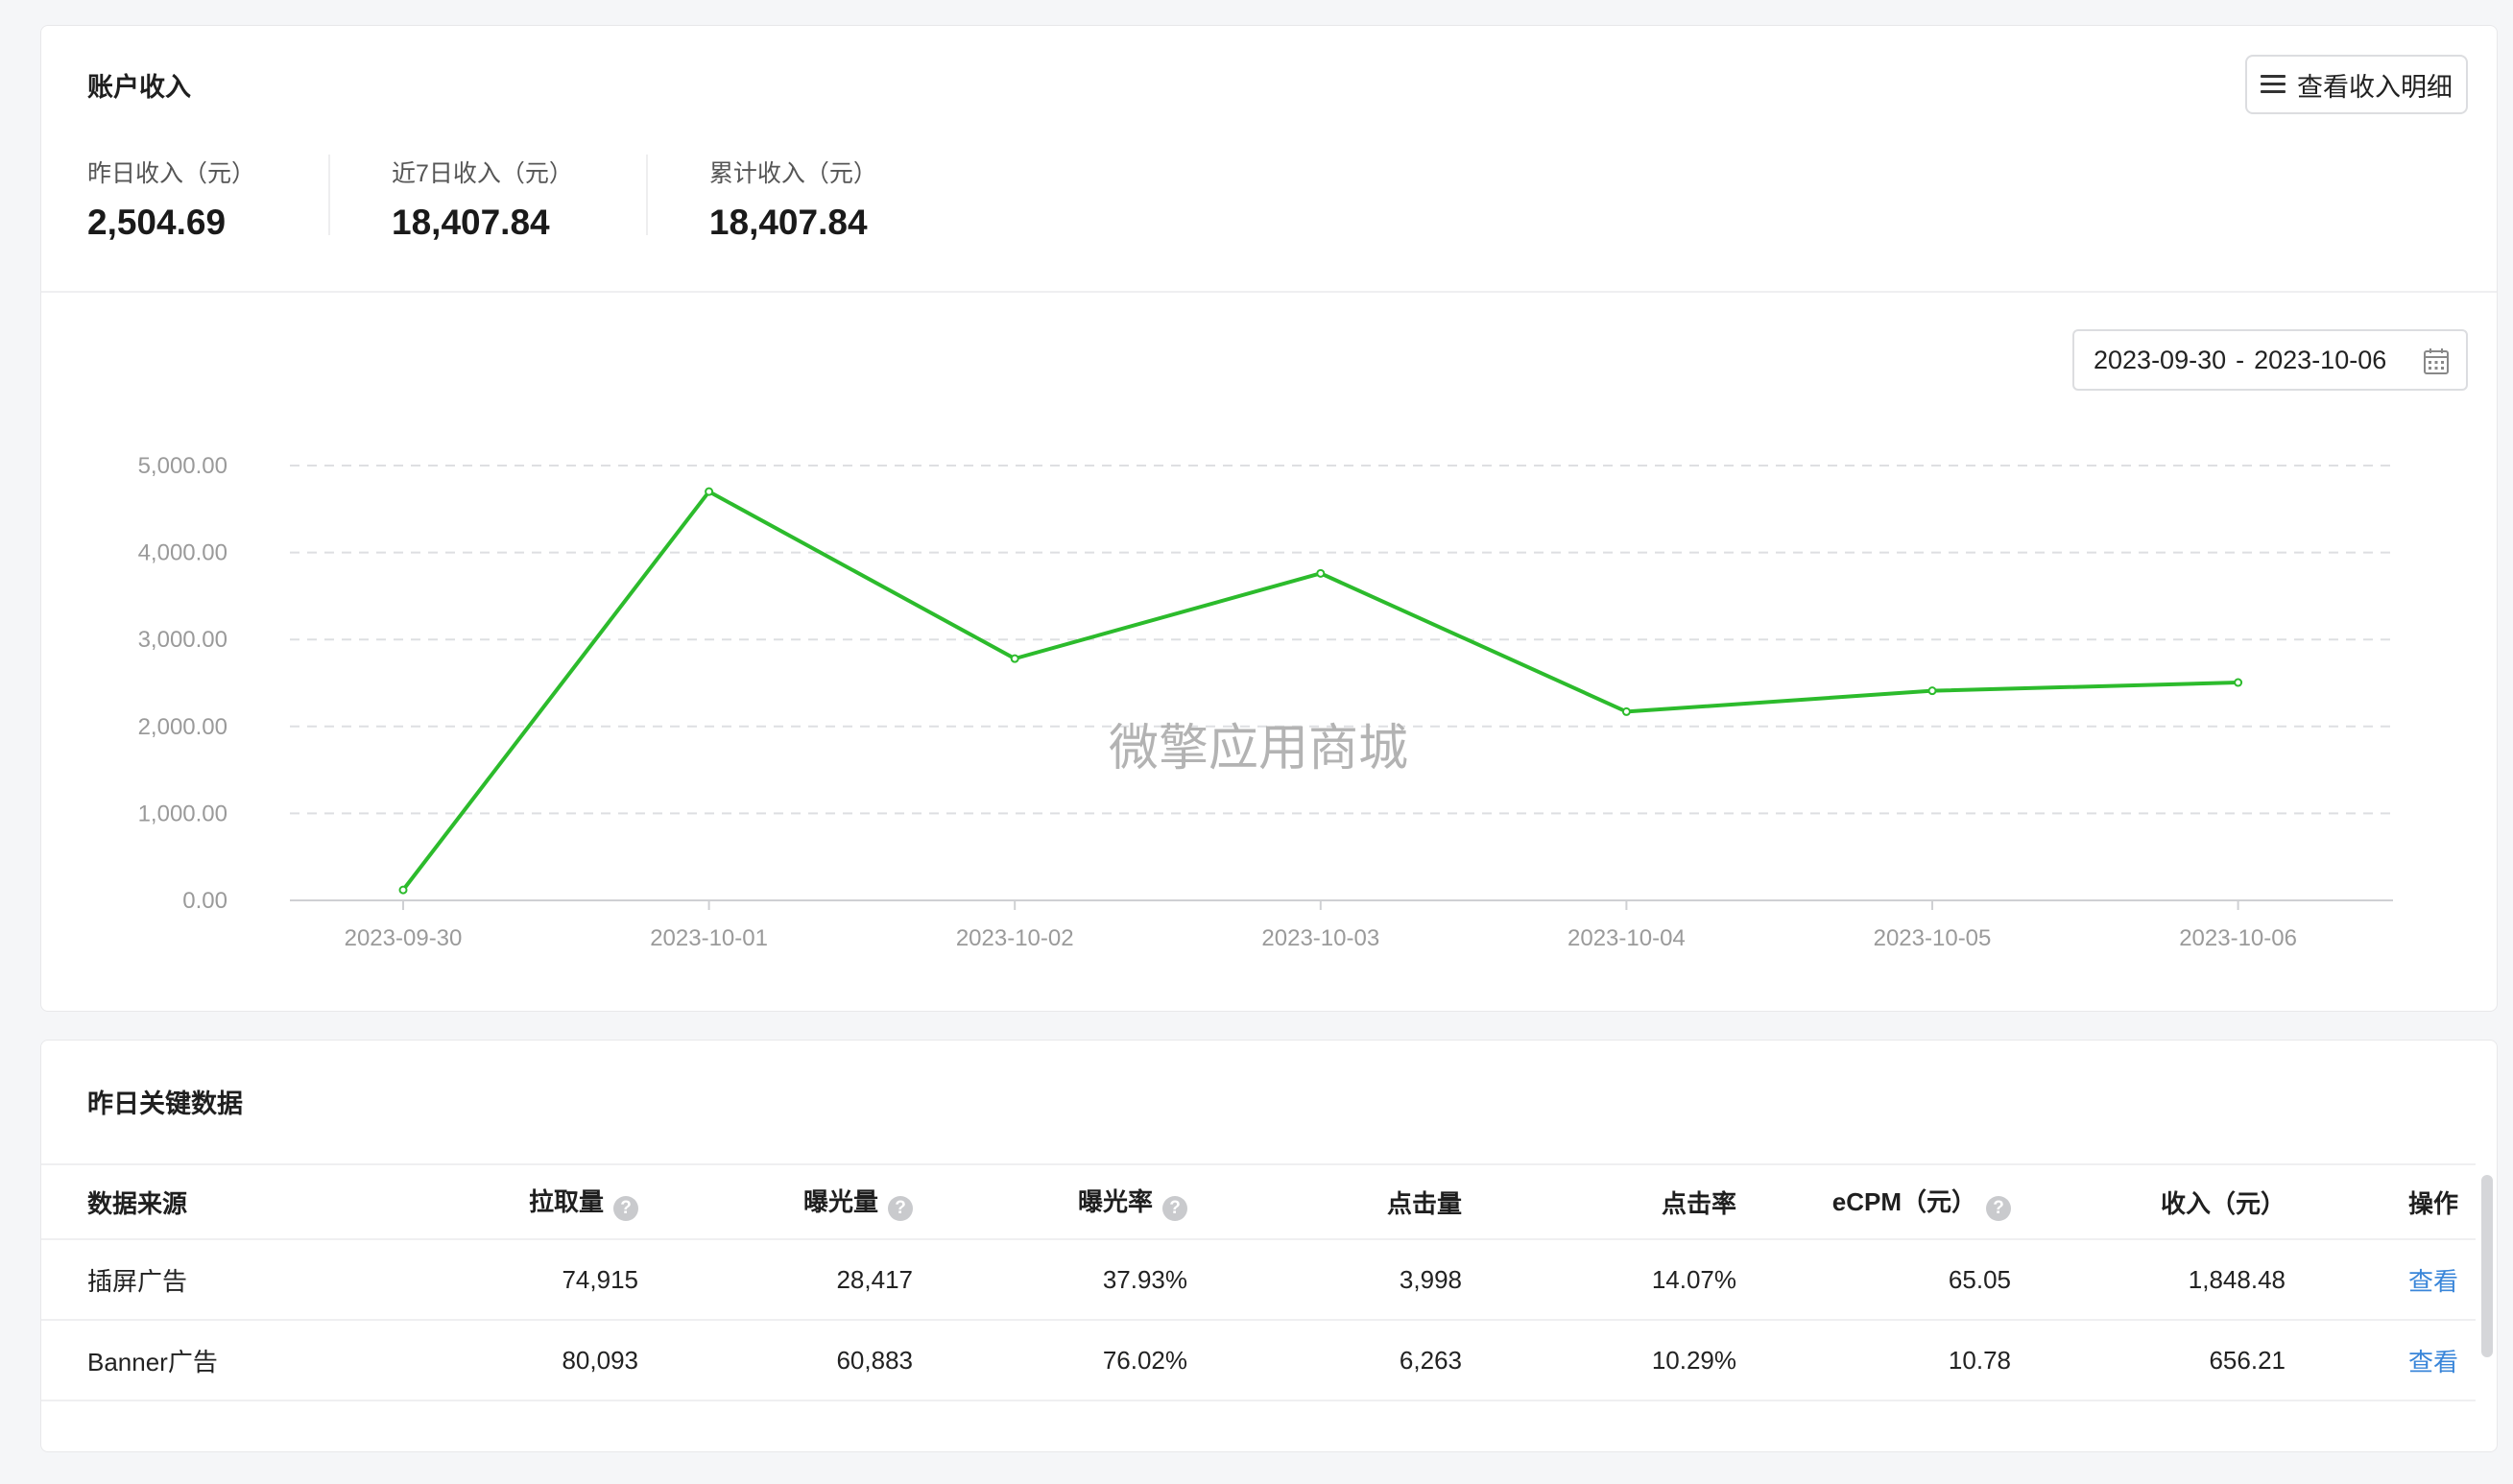 The height and width of the screenshot is (1484, 2513). What do you see at coordinates (2223, 1203) in the screenshot?
I see `column-header-income: 收入（元）` at bounding box center [2223, 1203].